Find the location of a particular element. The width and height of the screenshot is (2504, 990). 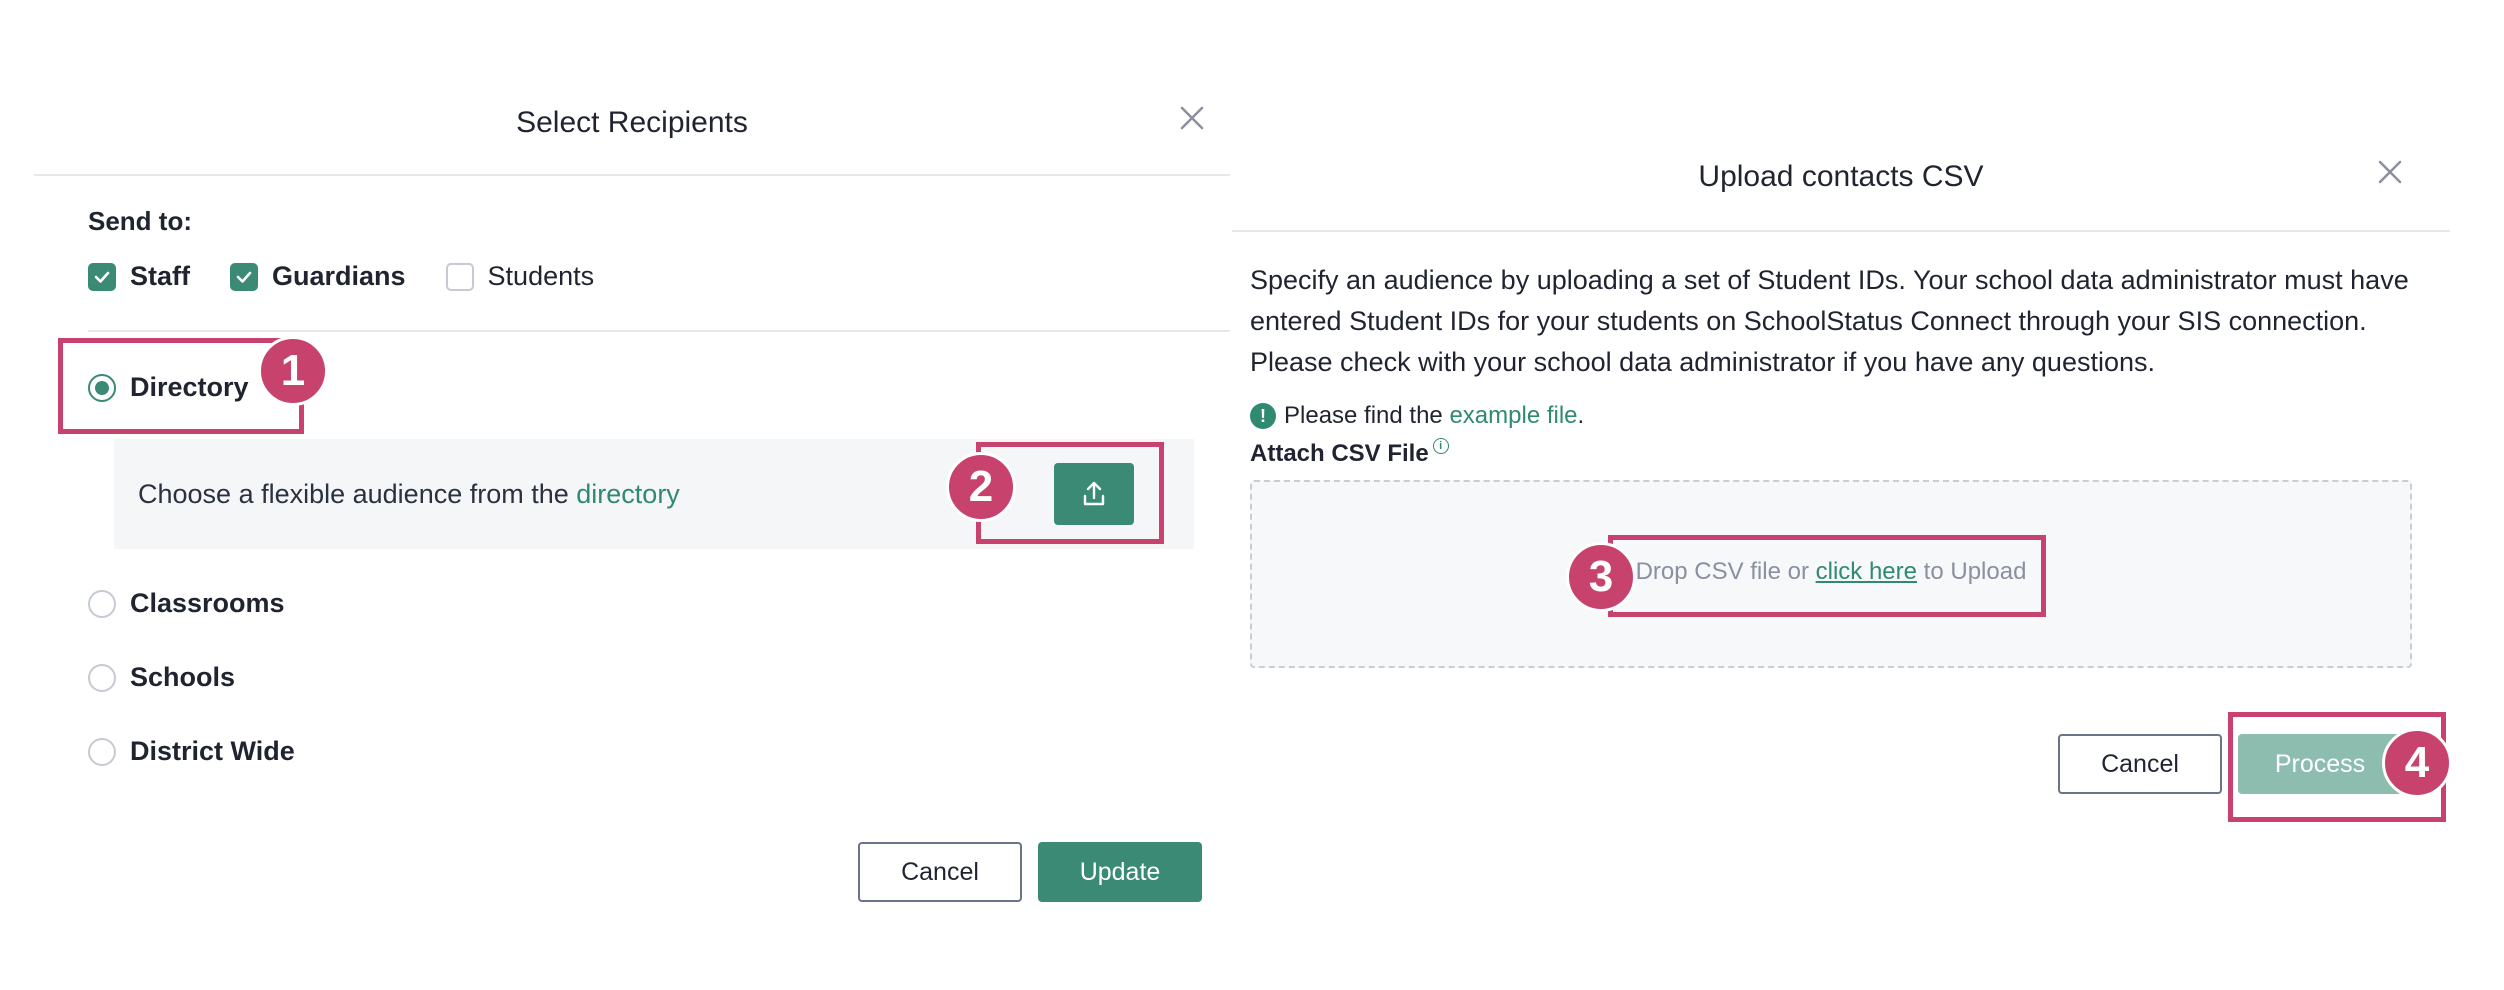

modal-title: Select Recipients is located at coordinates (632, 122).